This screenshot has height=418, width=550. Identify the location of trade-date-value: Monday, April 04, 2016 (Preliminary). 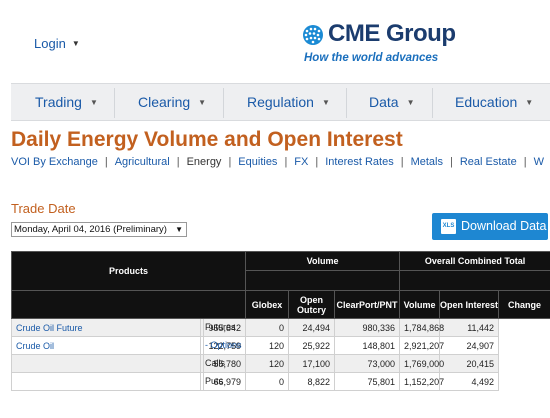
(90, 229).